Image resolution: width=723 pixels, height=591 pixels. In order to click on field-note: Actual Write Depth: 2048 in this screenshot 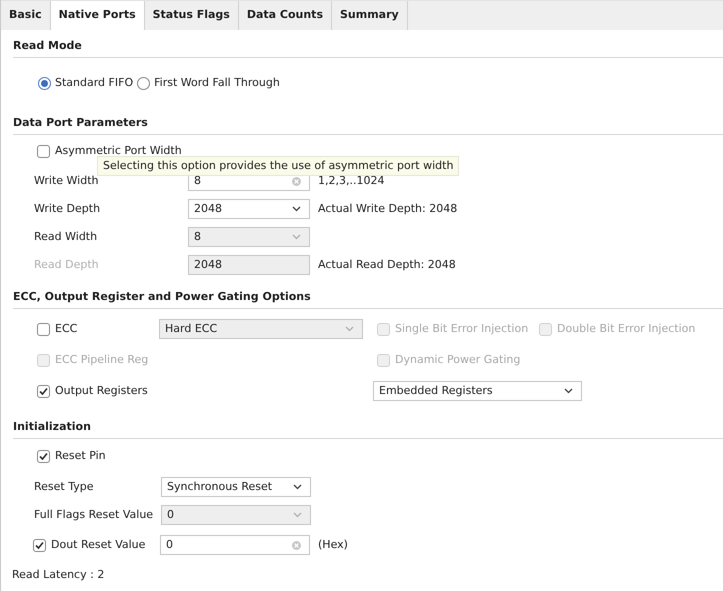, I will do `click(388, 208)`.